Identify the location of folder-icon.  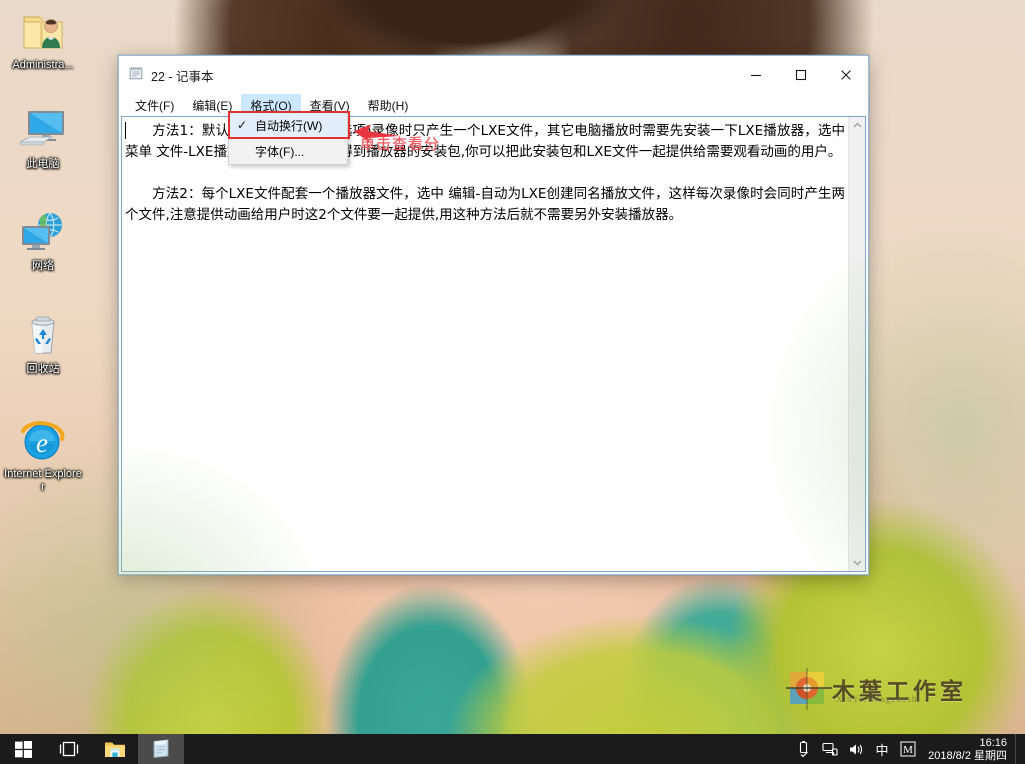
(115, 749).